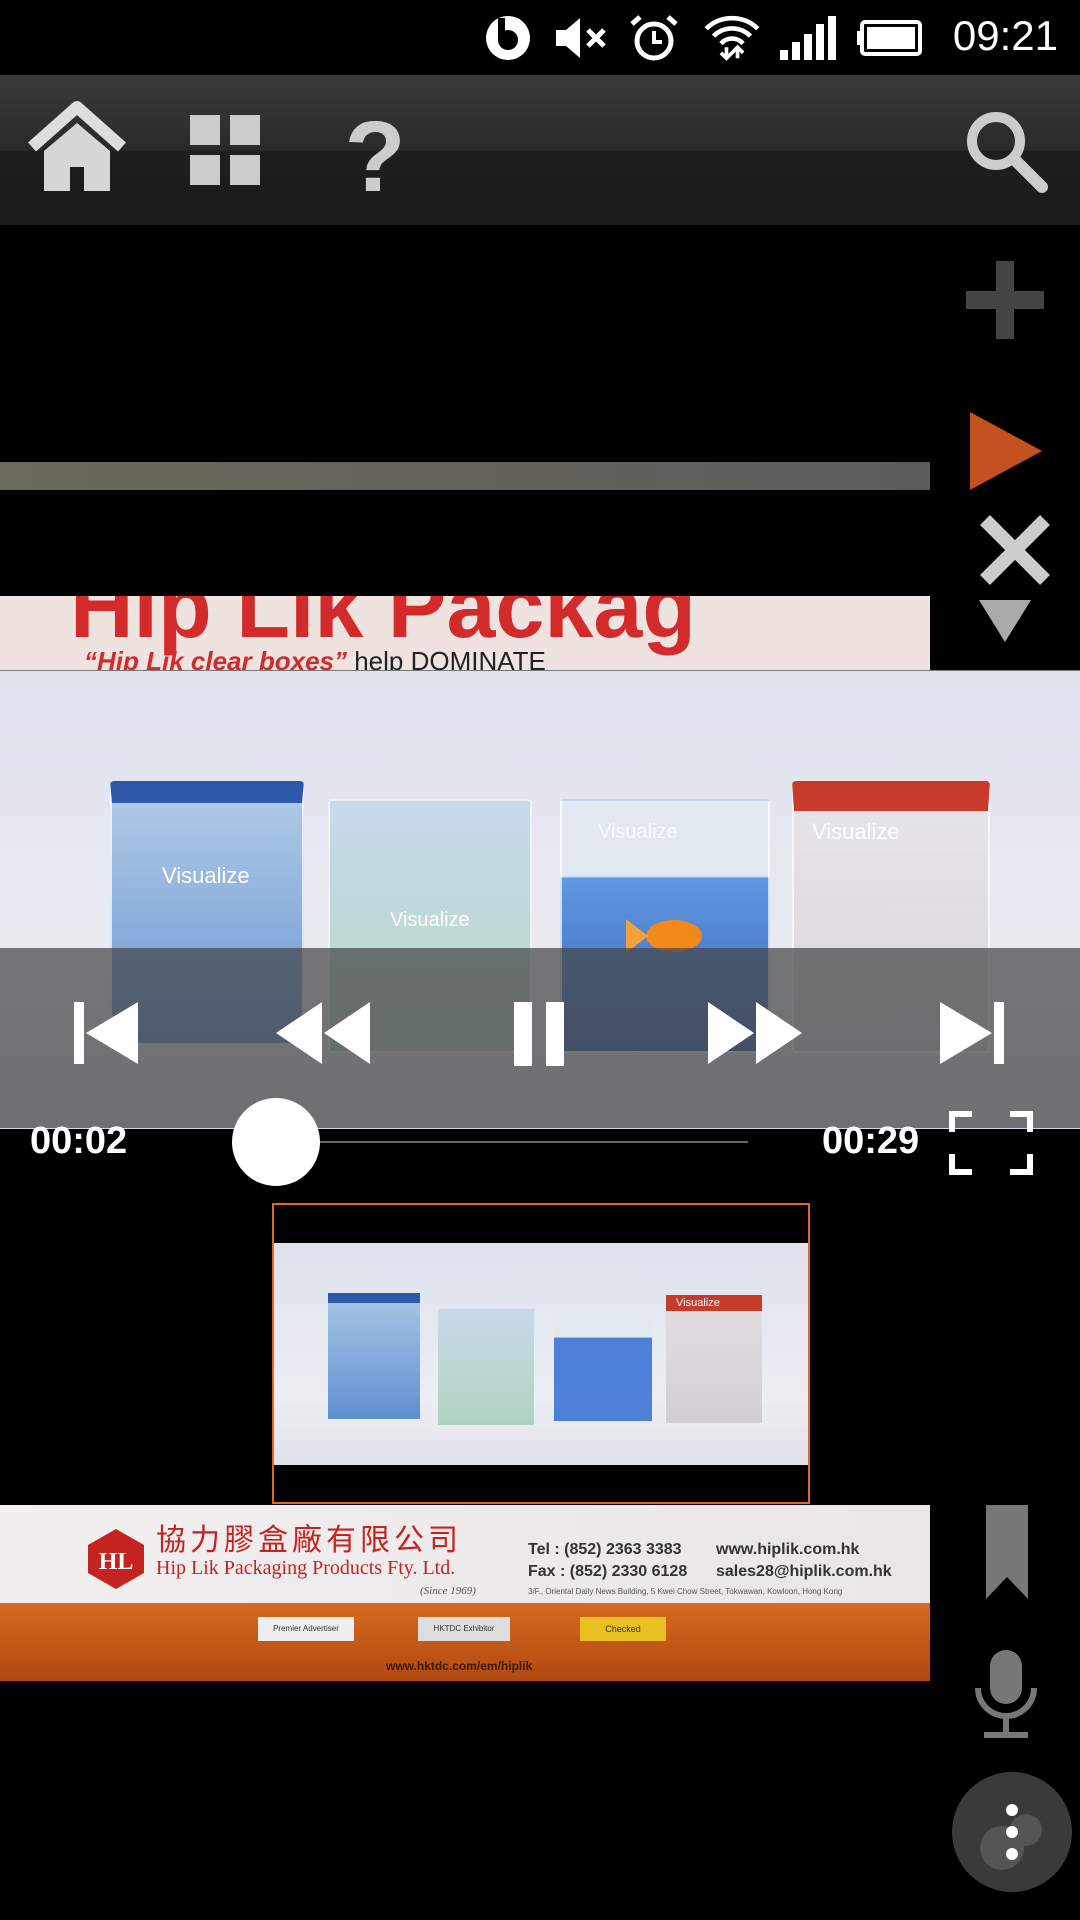 This screenshot has height=1920, width=1080. I want to click on company-logo: HL, so click(116, 1559).